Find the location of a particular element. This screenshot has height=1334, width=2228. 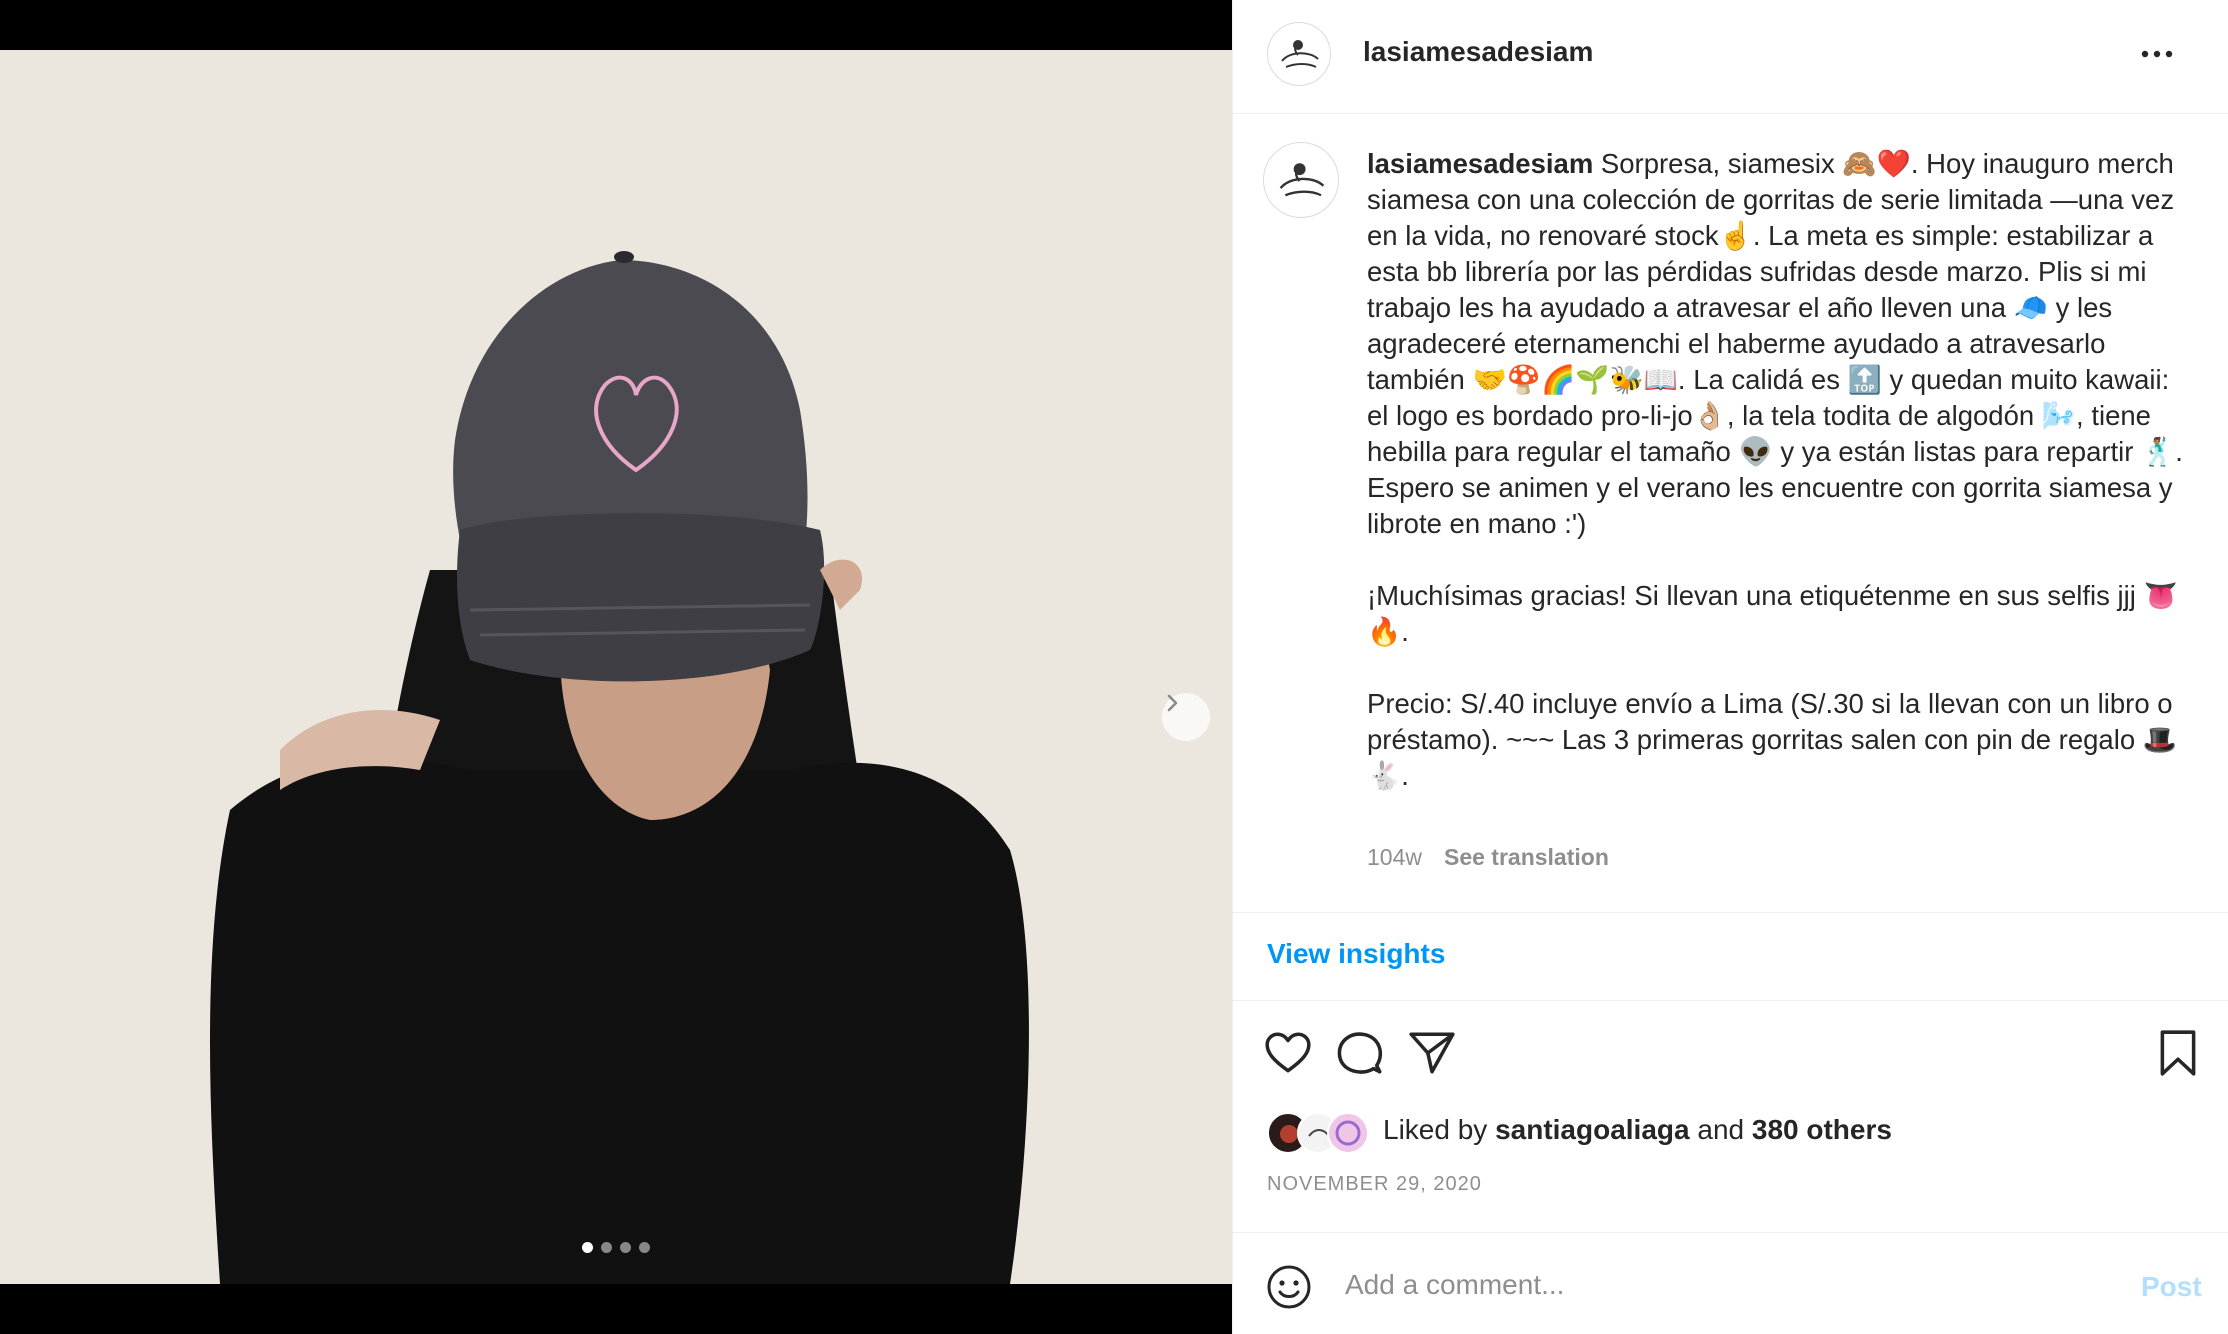

emoji-icon is located at coordinates (1289, 1287).